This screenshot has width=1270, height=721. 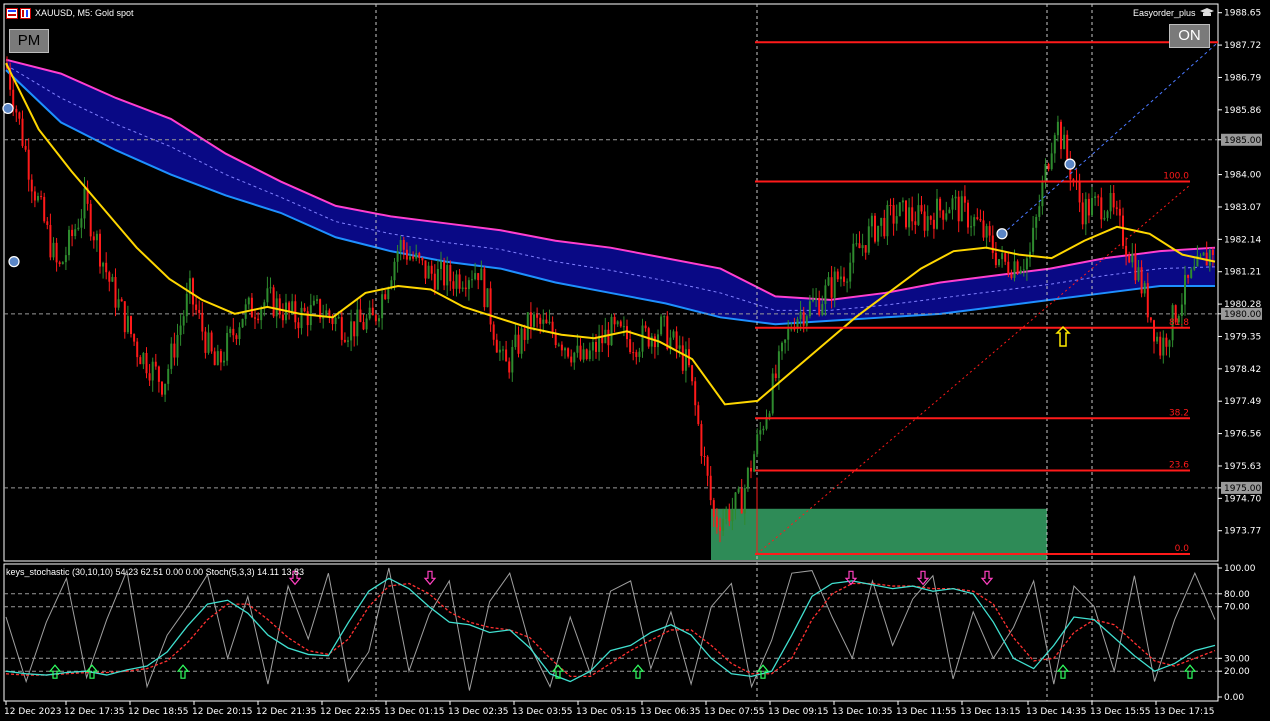 What do you see at coordinates (1242, 489) in the screenshot?
I see `price-tick-label: 1975.00` at bounding box center [1242, 489].